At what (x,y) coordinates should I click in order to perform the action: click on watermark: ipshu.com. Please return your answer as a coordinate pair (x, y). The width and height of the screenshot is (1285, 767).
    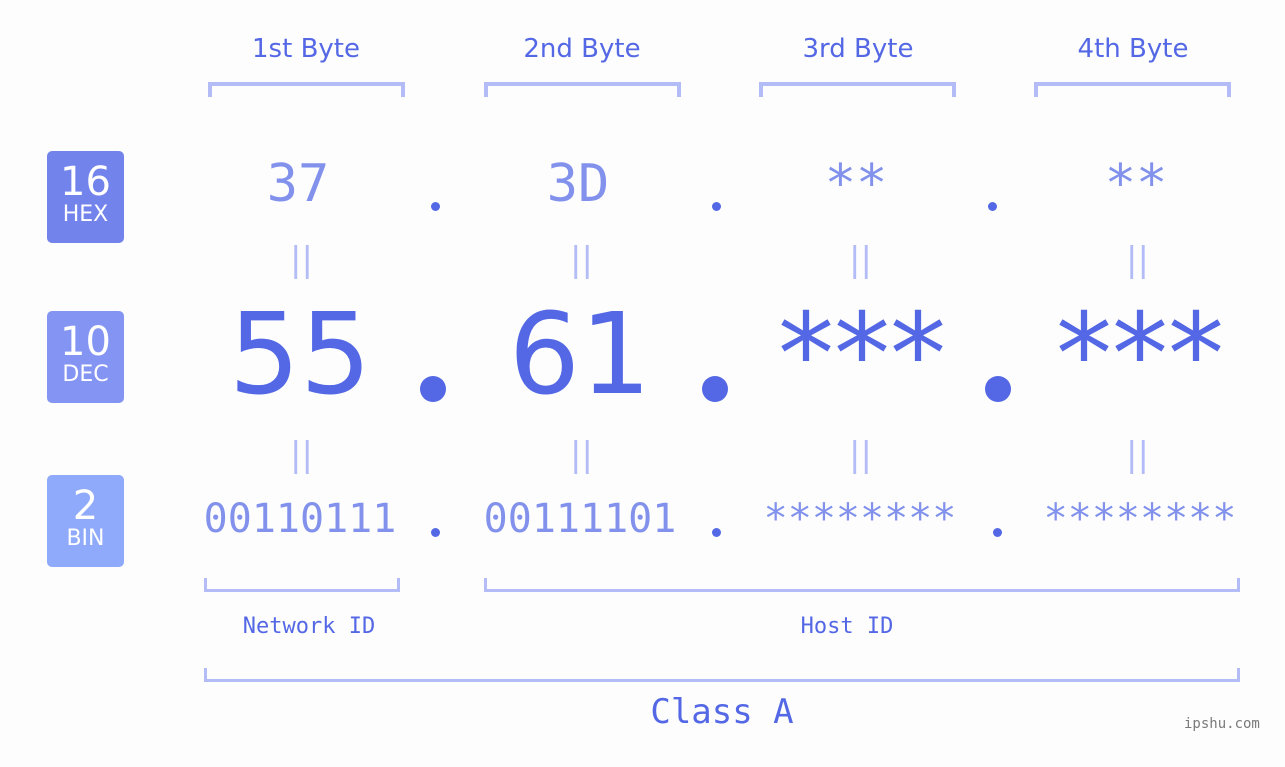
    Looking at the image, I should click on (1222, 724).